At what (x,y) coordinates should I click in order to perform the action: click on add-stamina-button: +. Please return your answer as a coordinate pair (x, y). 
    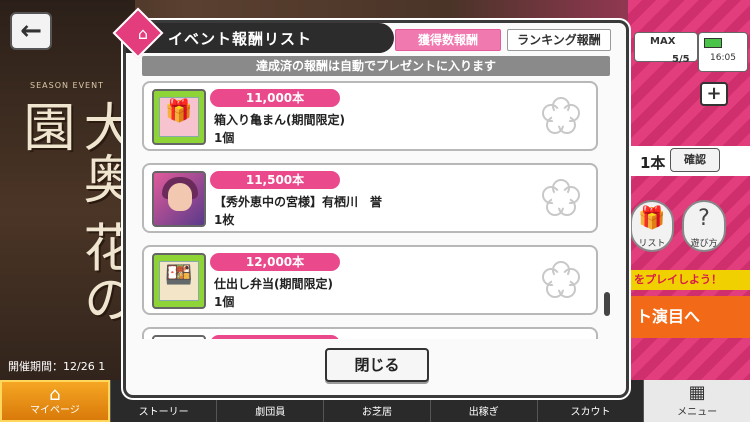
    Looking at the image, I should click on (714, 94).